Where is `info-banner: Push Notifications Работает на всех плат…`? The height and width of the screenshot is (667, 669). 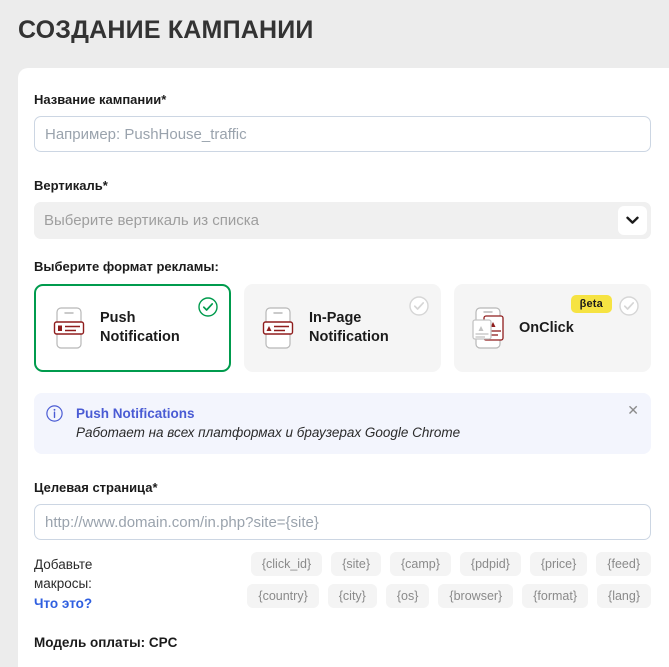
info-banner: Push Notifications Работает на всех плат… is located at coordinates (342, 423).